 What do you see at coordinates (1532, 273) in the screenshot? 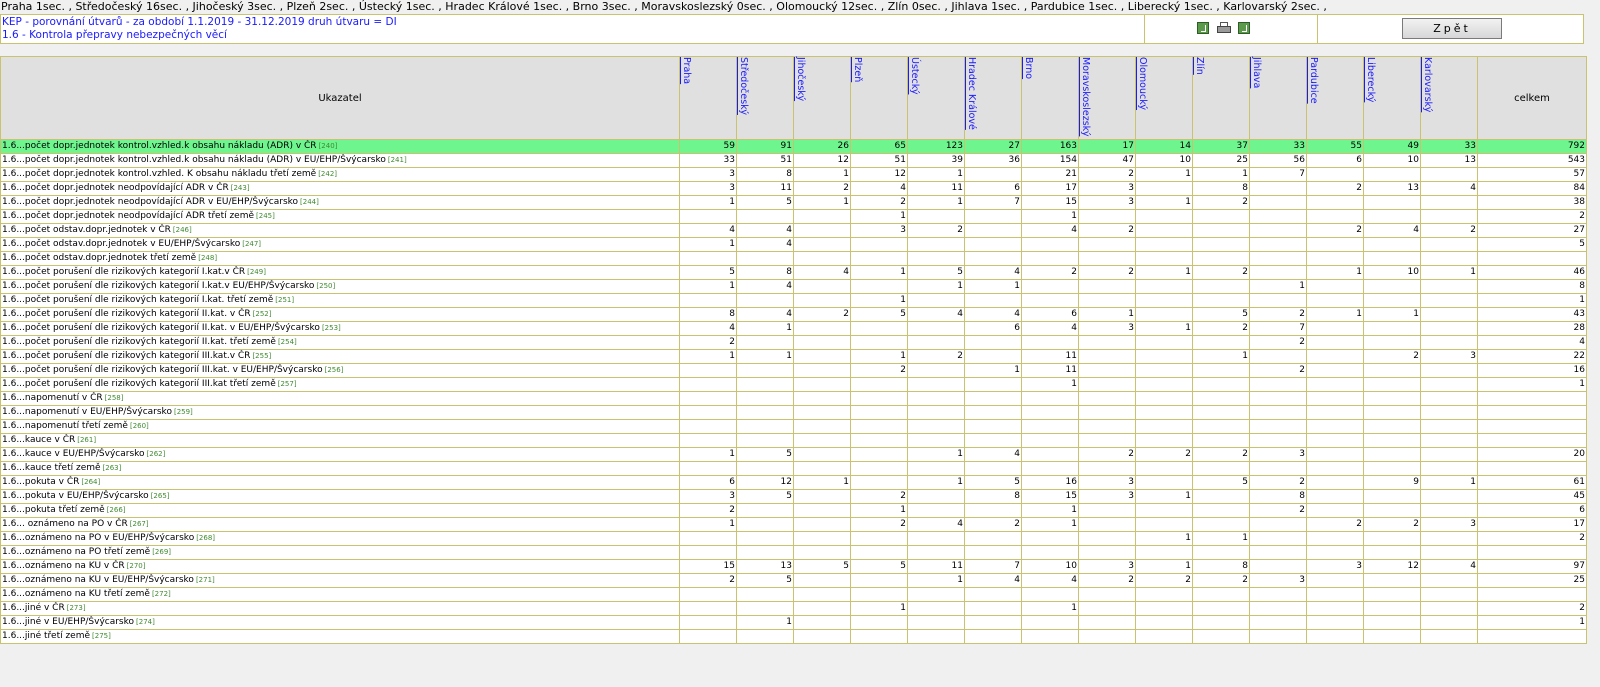
I see `total-cell: 46` at bounding box center [1532, 273].